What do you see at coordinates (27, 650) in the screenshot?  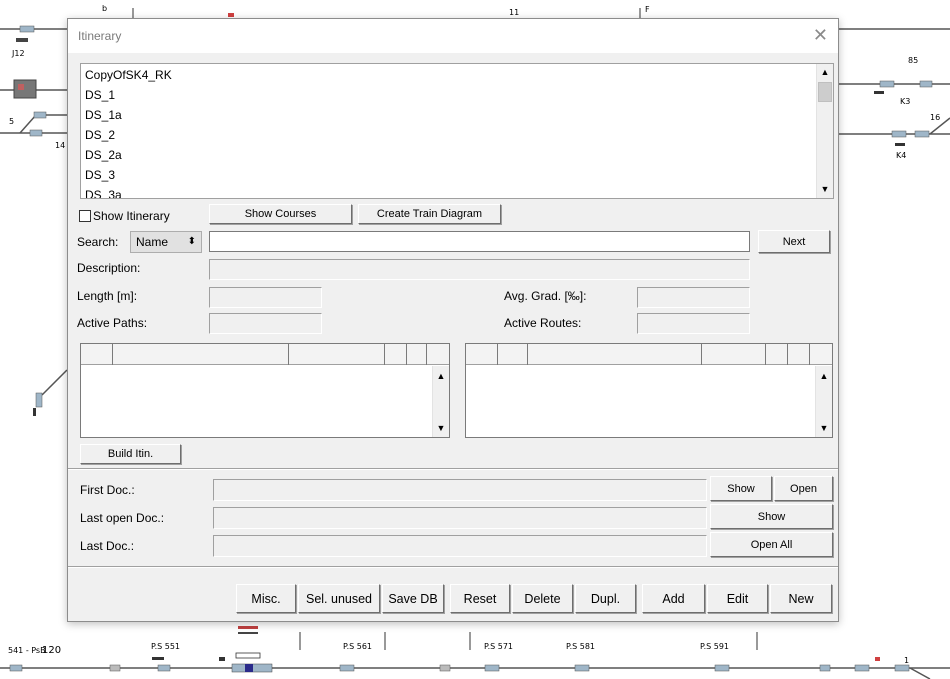 I see `track-label: 541 - PsB` at bounding box center [27, 650].